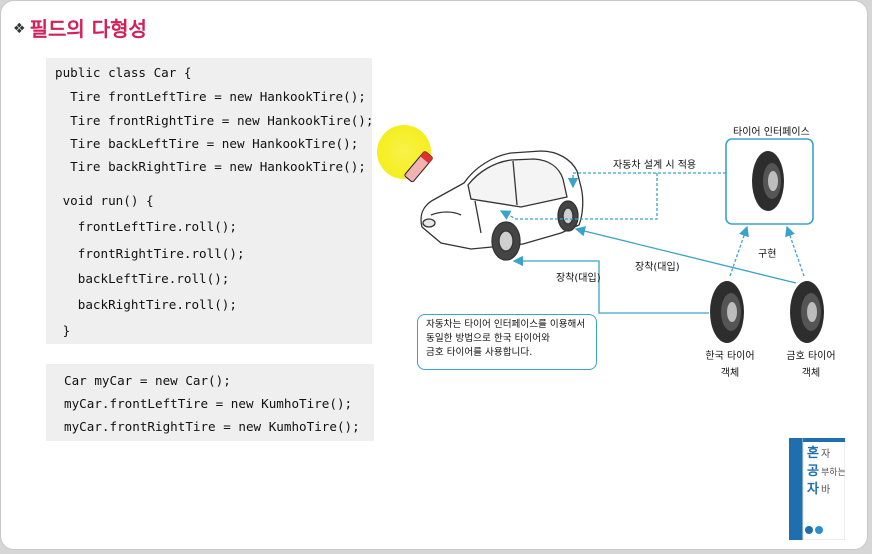 Image resolution: width=872 pixels, height=554 pixels. Describe the element at coordinates (730, 373) in the screenshot. I see `hankook-label-line: 객체` at that location.